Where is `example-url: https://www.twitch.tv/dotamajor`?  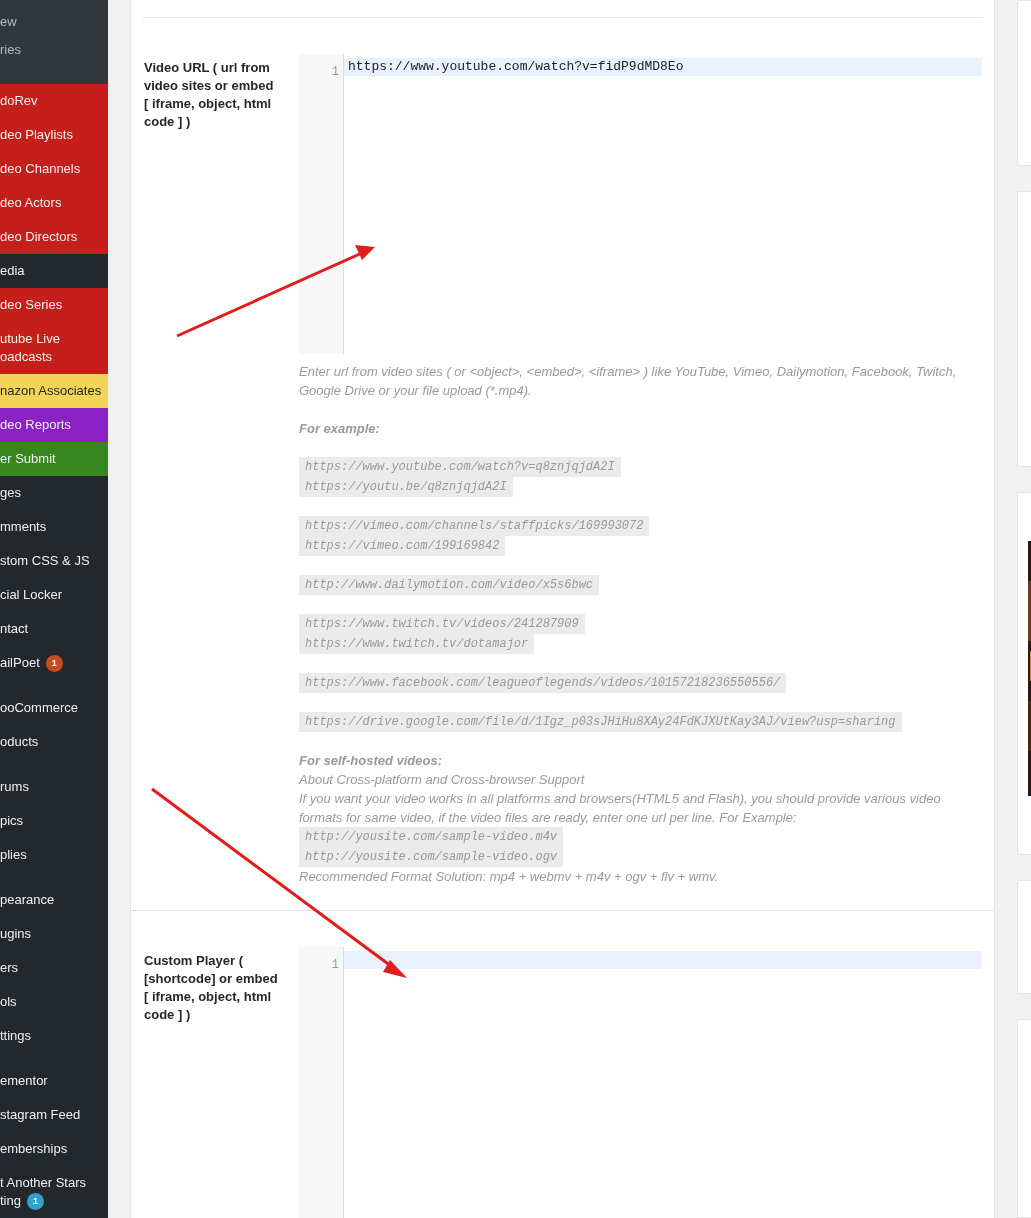
example-url: https://www.twitch.tv/dotamajor is located at coordinates (417, 644).